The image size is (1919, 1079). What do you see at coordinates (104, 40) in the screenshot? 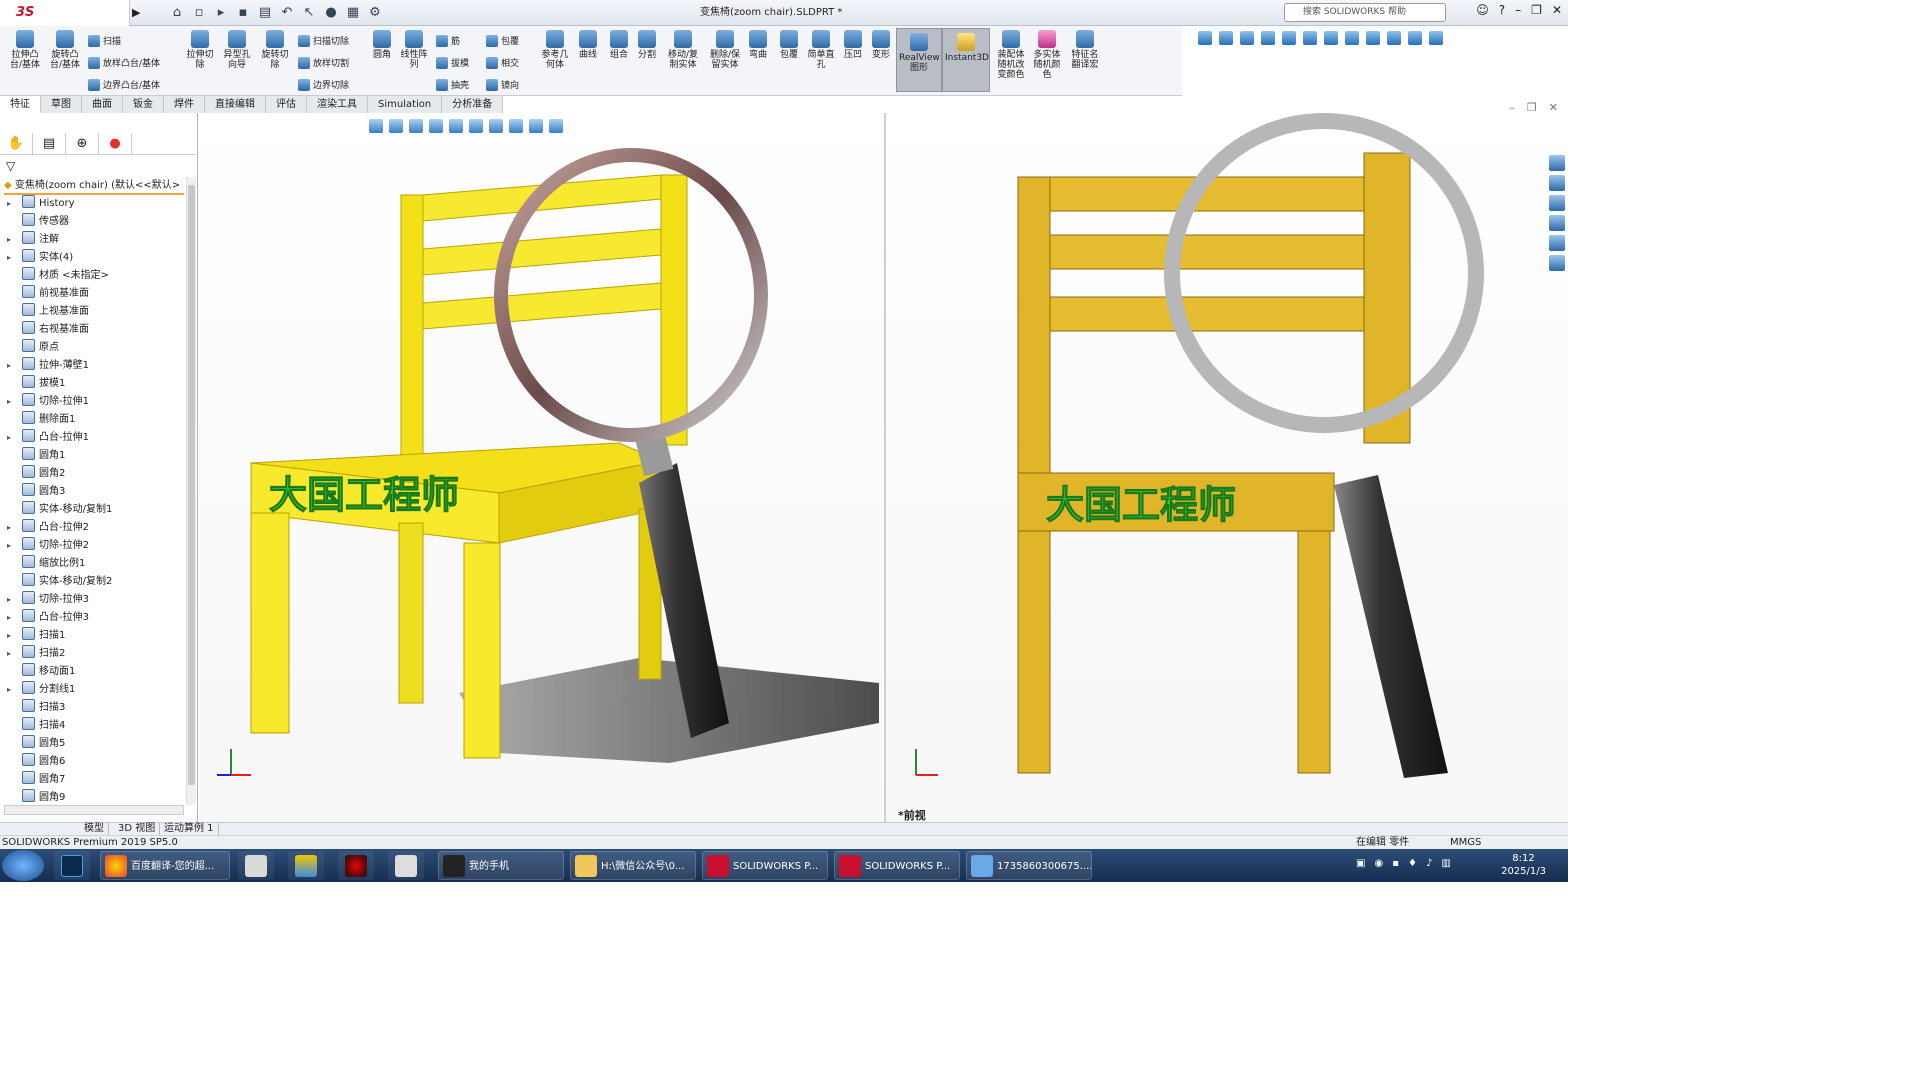
I see `sweep-button: 扫描` at bounding box center [104, 40].